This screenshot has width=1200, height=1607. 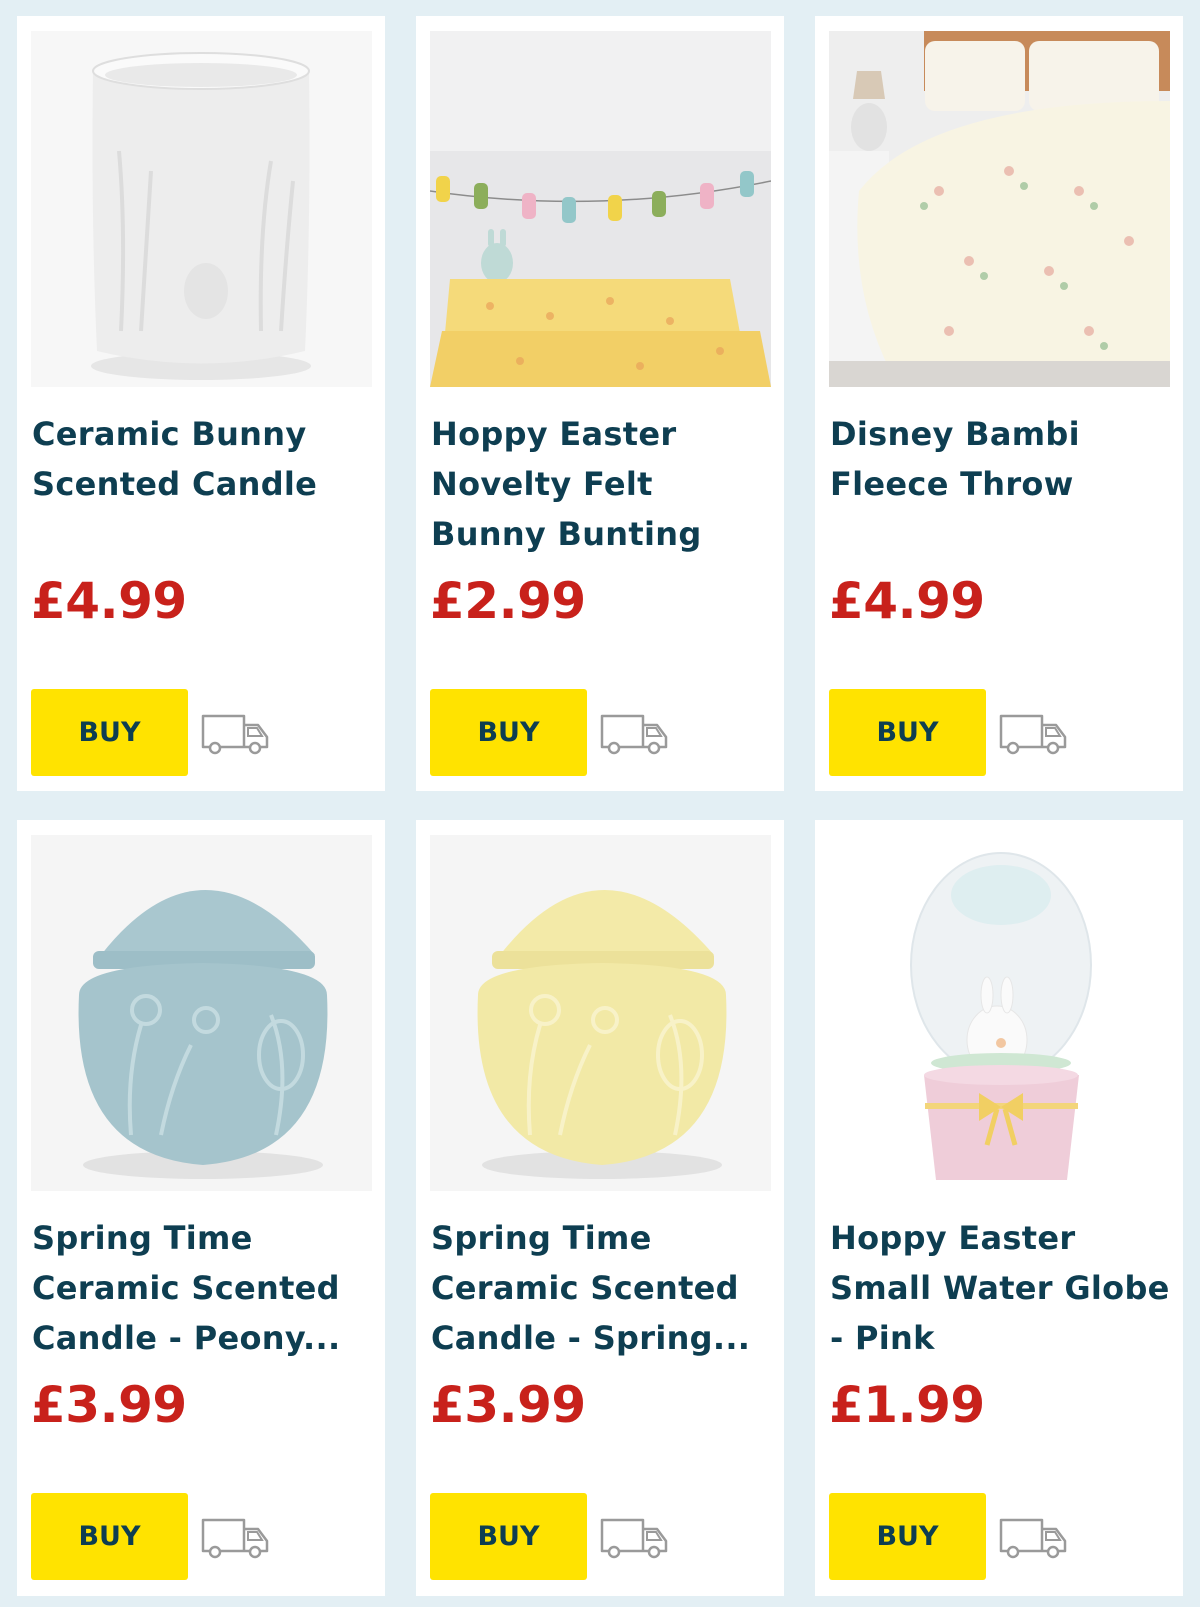 What do you see at coordinates (603, 484) in the screenshot?
I see `product-title: Hoppy Easter Novelty Felt Bunny Bunting` at bounding box center [603, 484].